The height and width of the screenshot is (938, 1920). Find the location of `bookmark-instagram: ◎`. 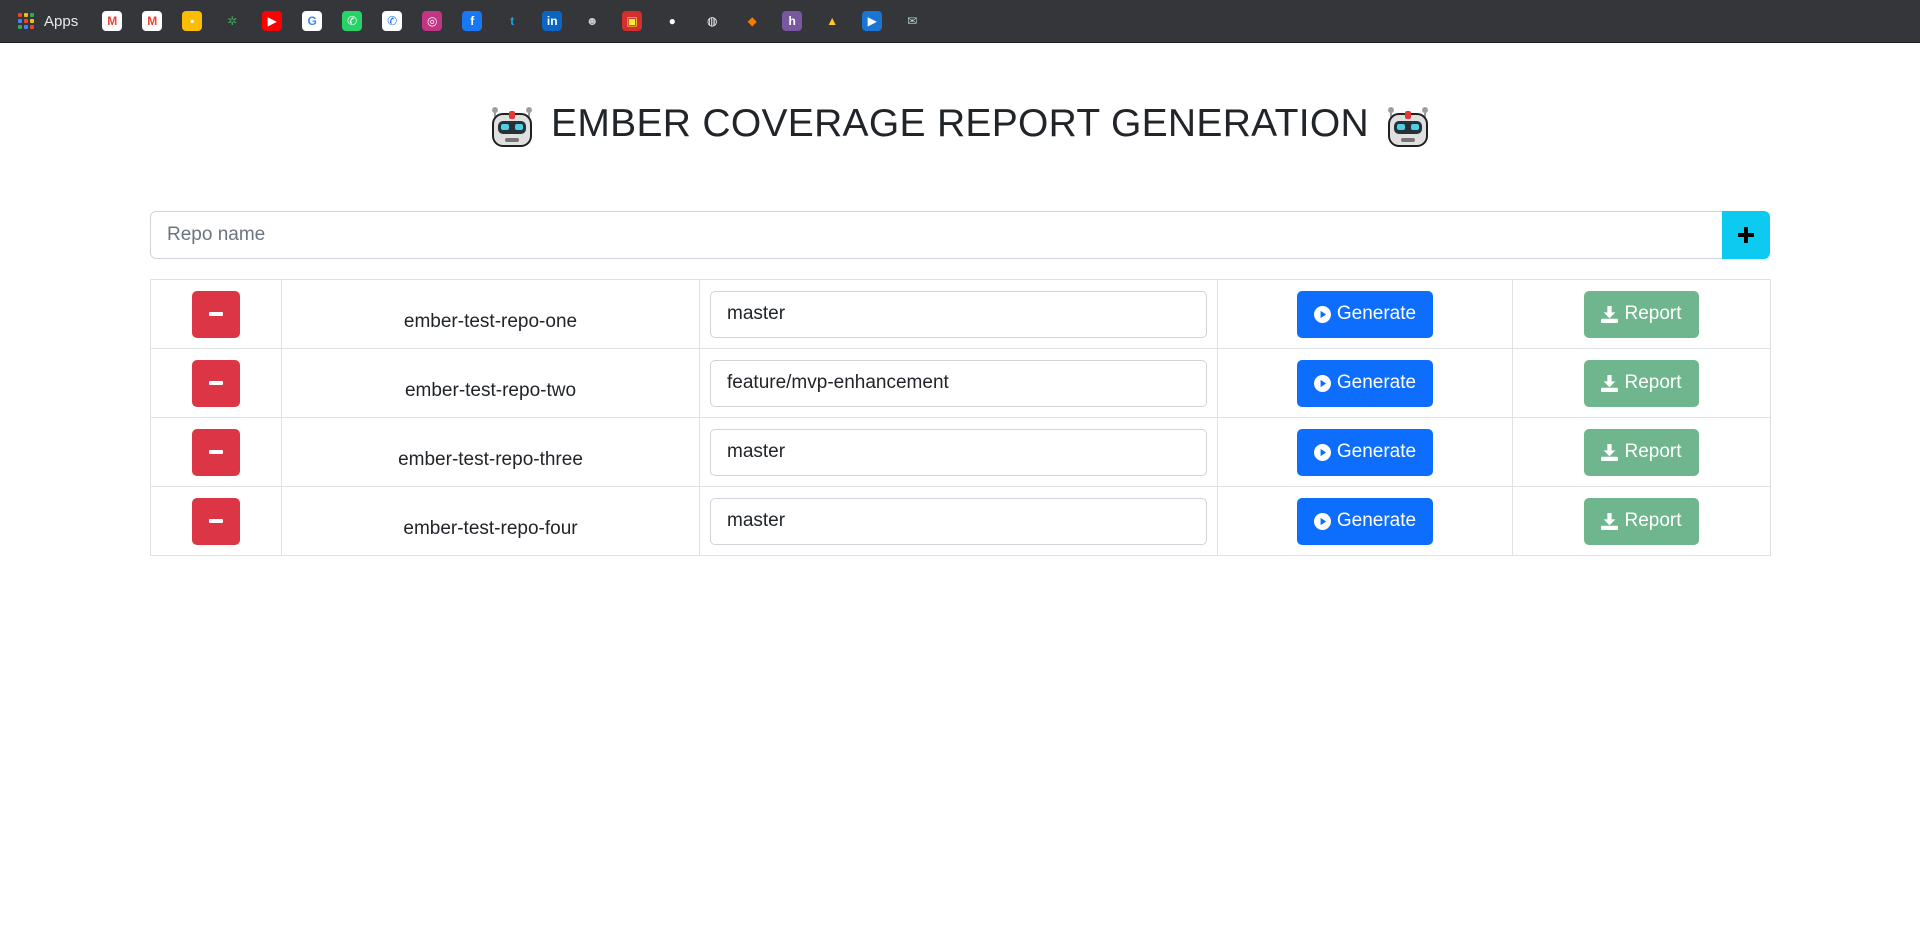

bookmark-instagram: ◎ is located at coordinates (432, 21).